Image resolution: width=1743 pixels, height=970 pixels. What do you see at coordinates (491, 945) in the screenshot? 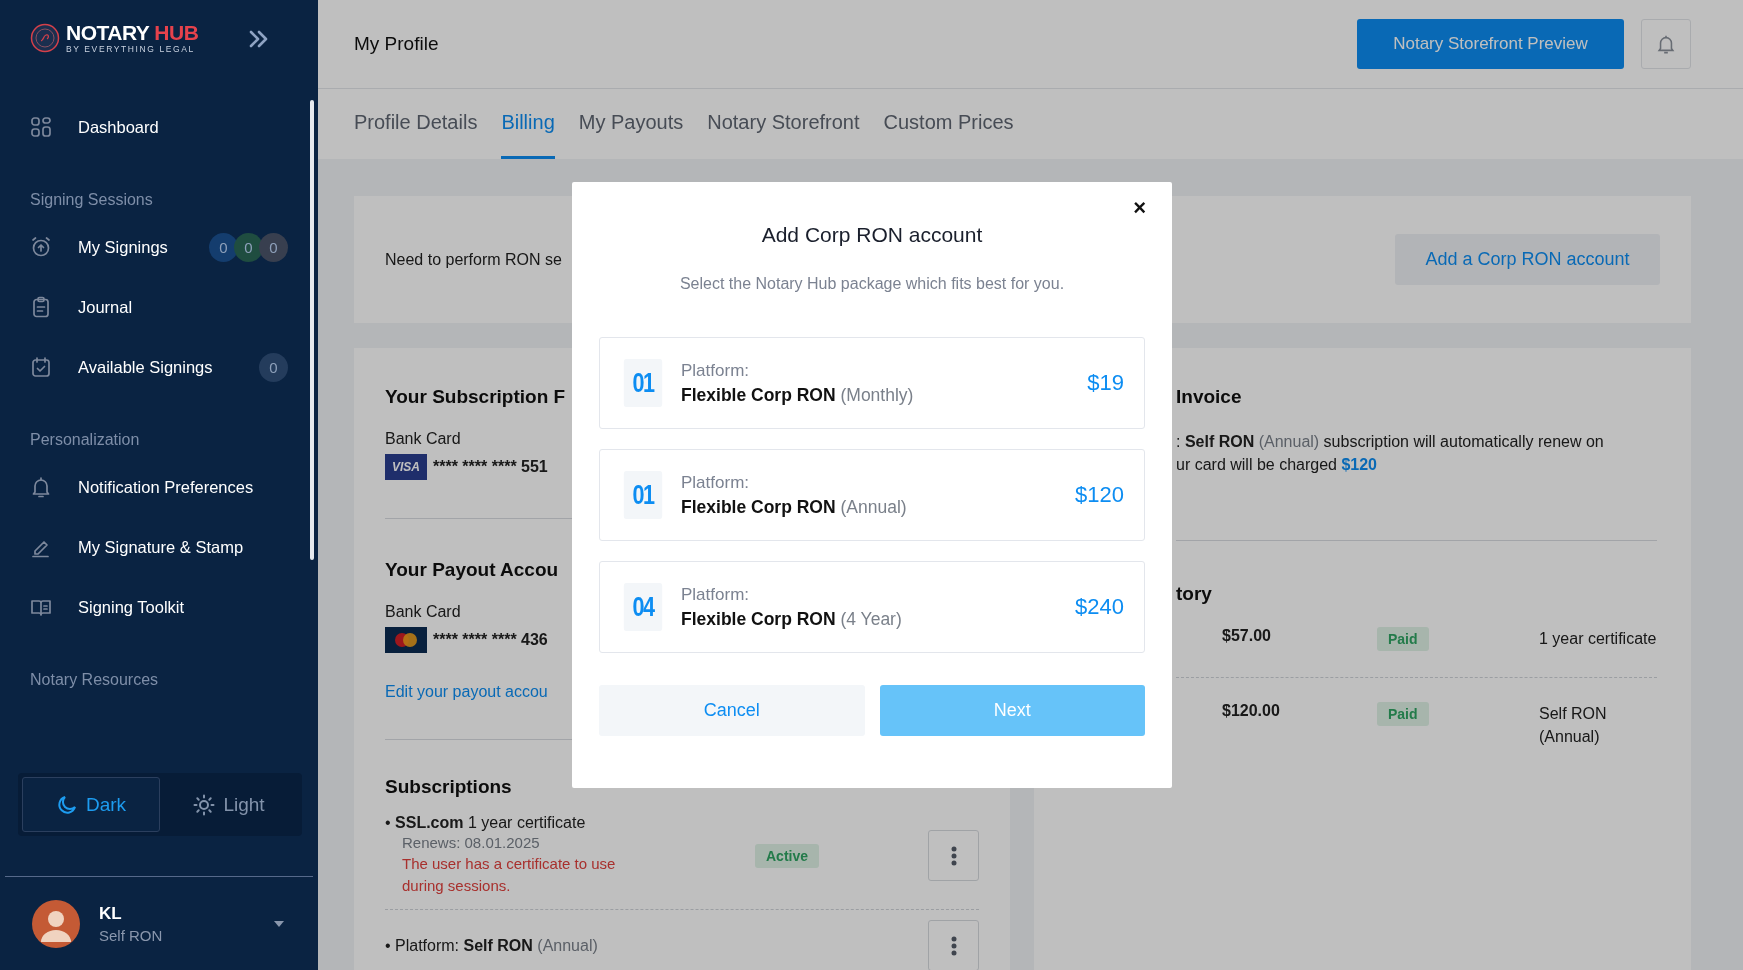
I see `subscription-title: • Platform: Self RON (Annual)` at bounding box center [491, 945].